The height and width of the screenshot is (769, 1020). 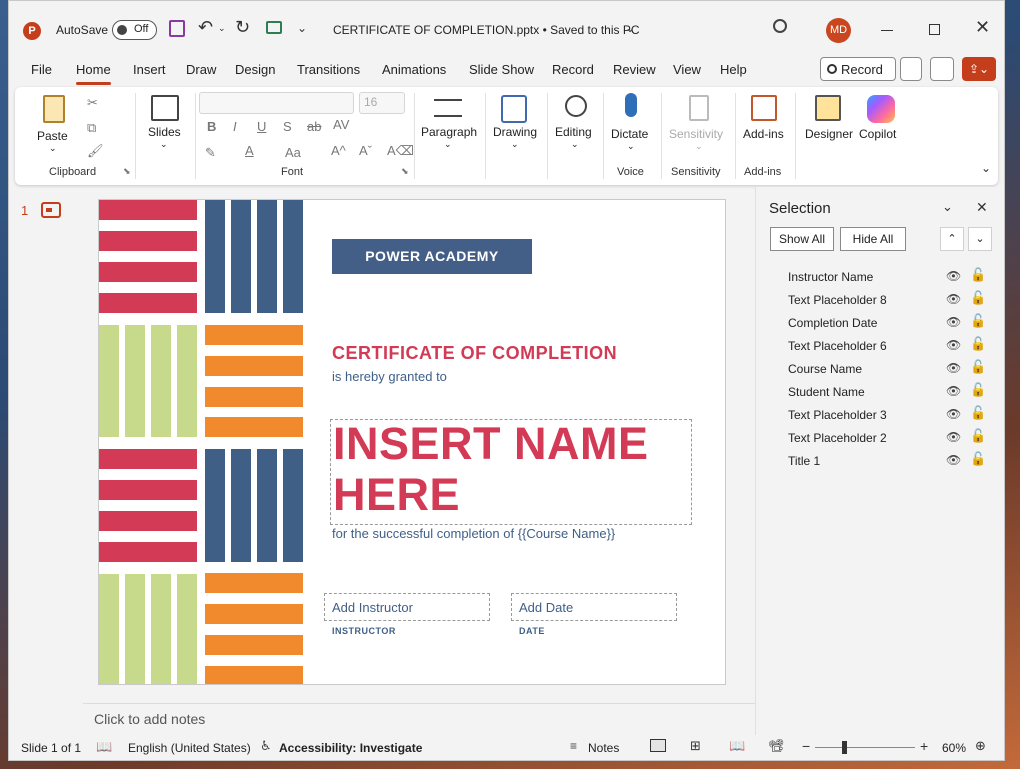 What do you see at coordinates (844, 747) in the screenshot?
I see `zoom-slider-thumb` at bounding box center [844, 747].